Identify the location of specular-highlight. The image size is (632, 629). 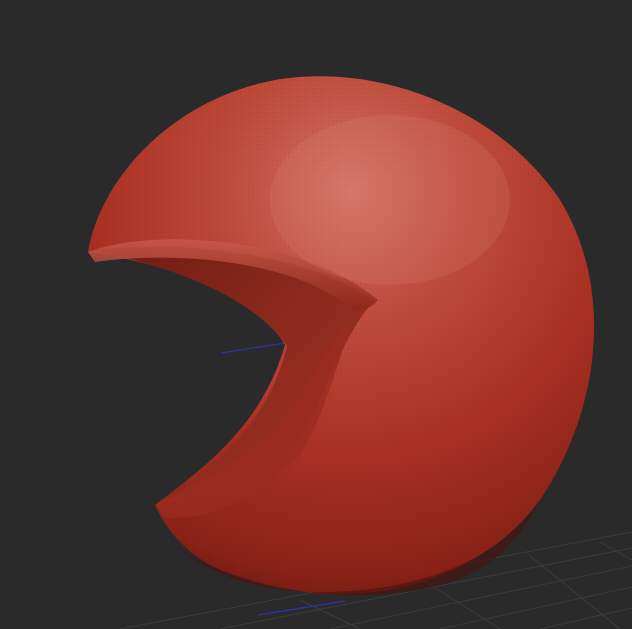
(390, 200).